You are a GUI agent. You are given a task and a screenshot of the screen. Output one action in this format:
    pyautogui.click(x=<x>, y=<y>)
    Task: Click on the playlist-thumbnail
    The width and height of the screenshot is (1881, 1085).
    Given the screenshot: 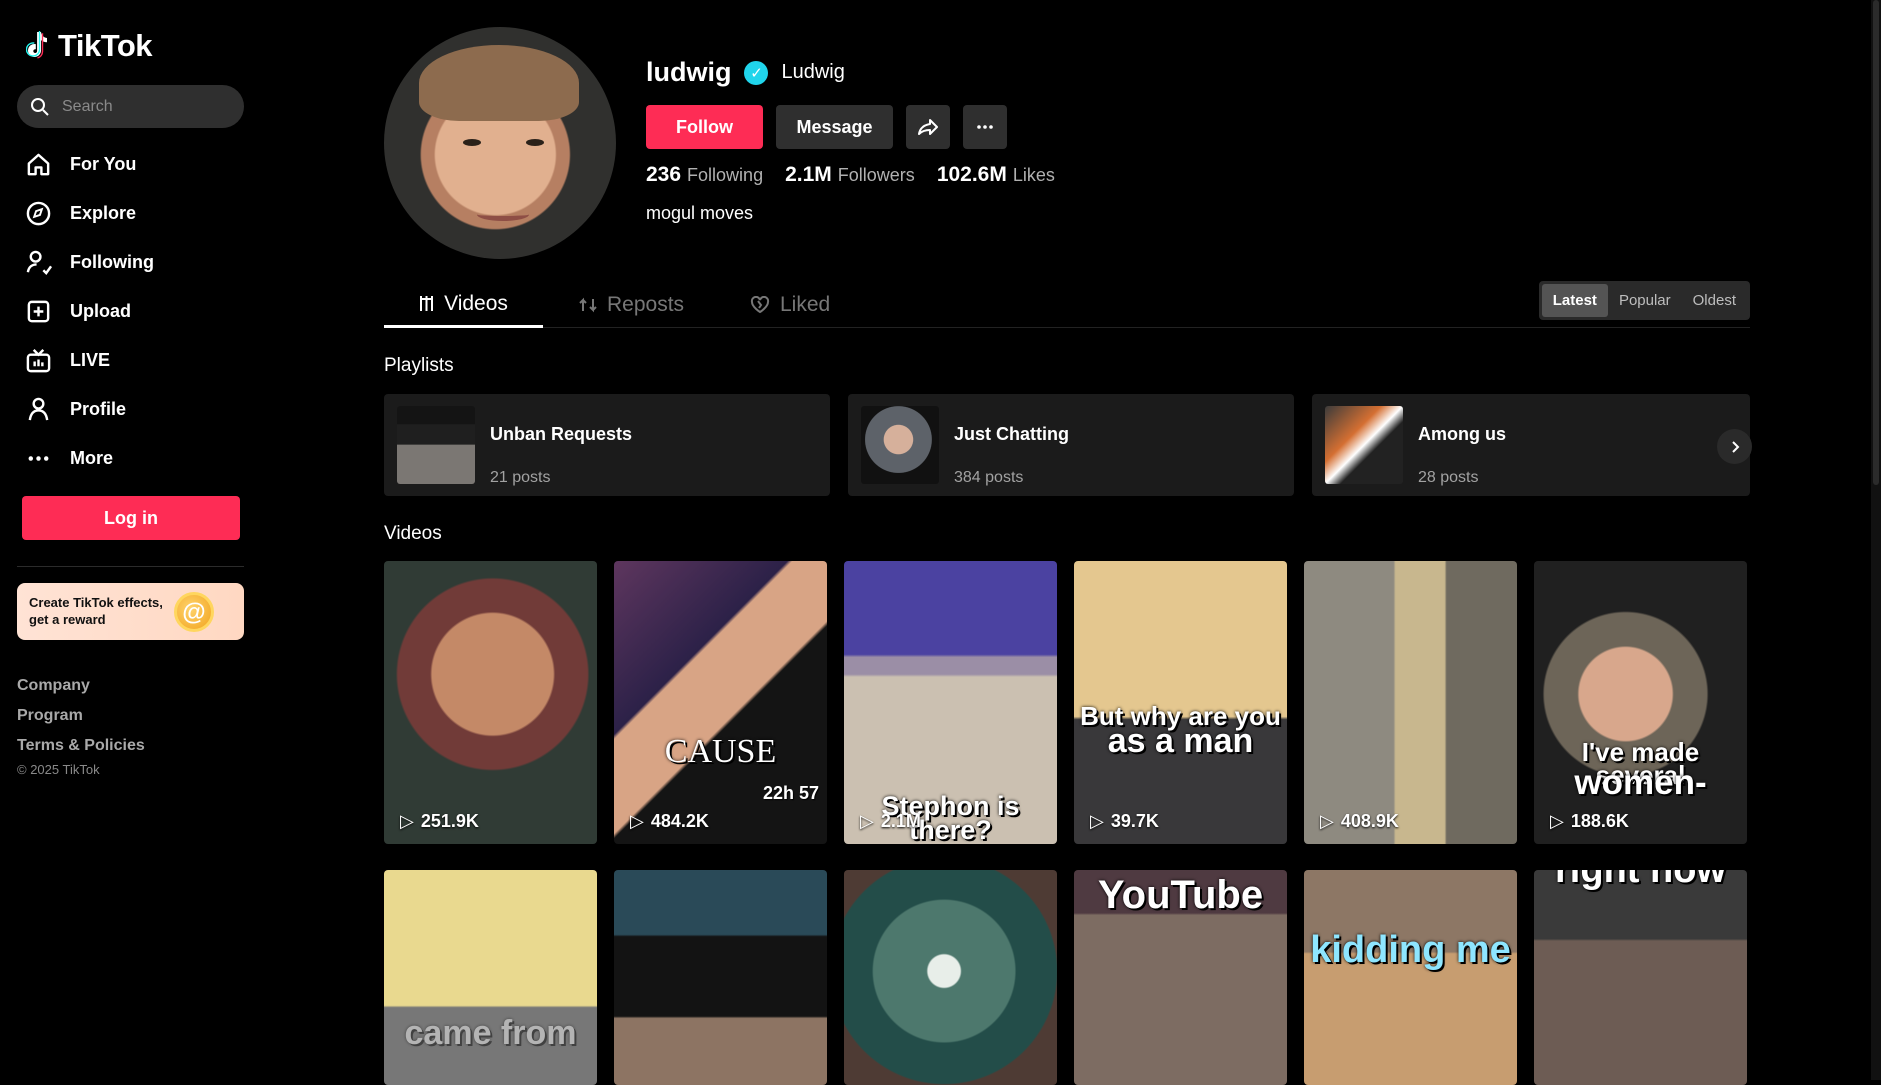 What is the action you would take?
    pyautogui.click(x=1364, y=445)
    